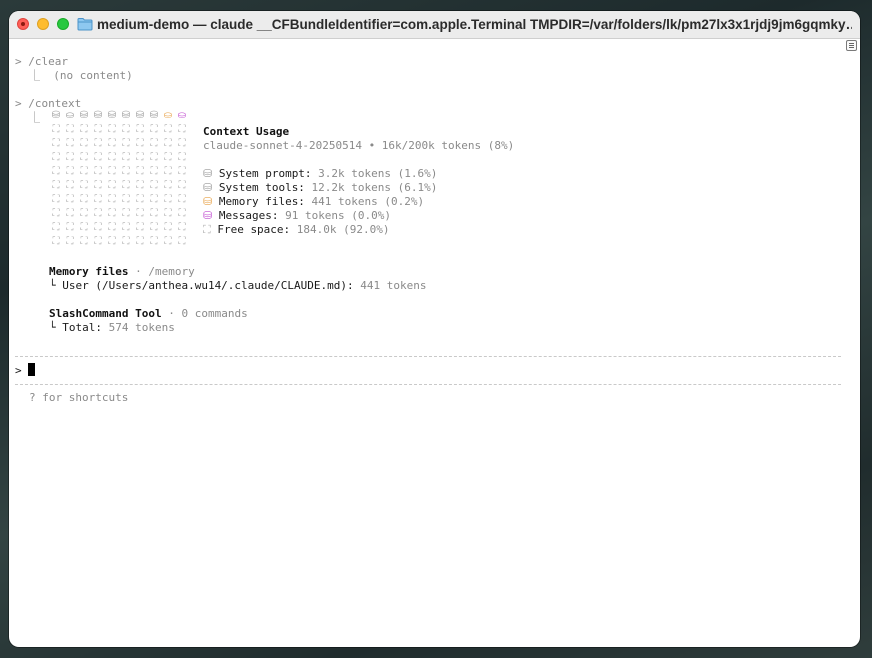 This screenshot has width=872, height=658. Describe the element at coordinates (371, 187) in the screenshot. I see `usage-item-value: 12.2k tokens (6.1%)` at that location.